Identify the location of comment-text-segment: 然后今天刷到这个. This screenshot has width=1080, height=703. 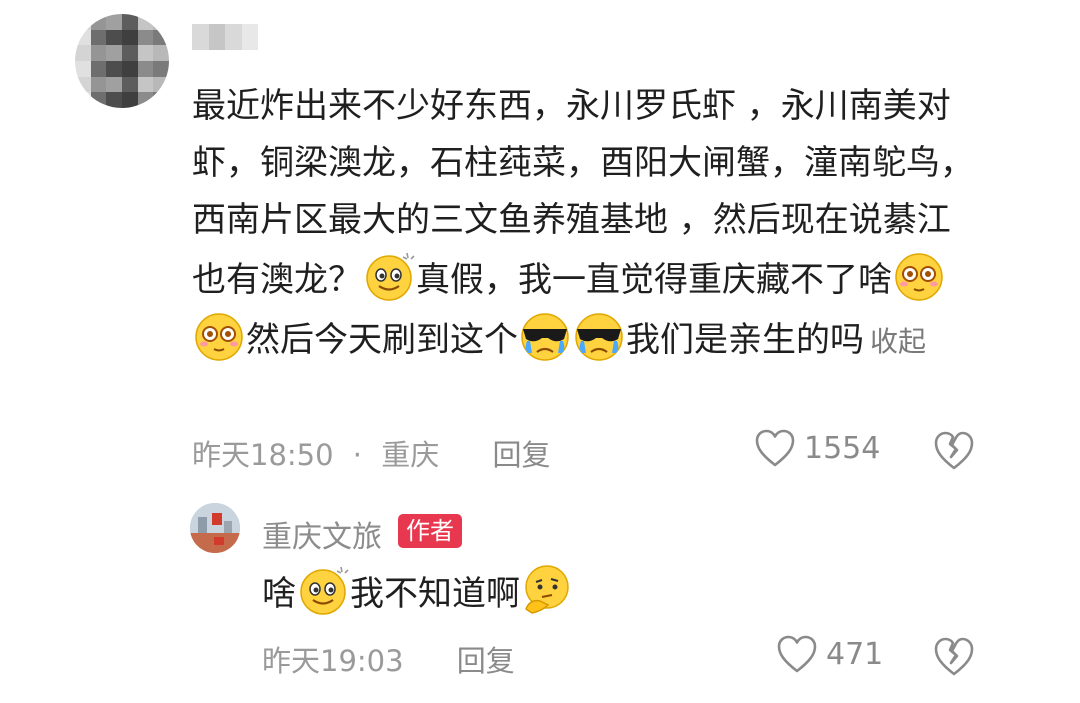
(382, 340).